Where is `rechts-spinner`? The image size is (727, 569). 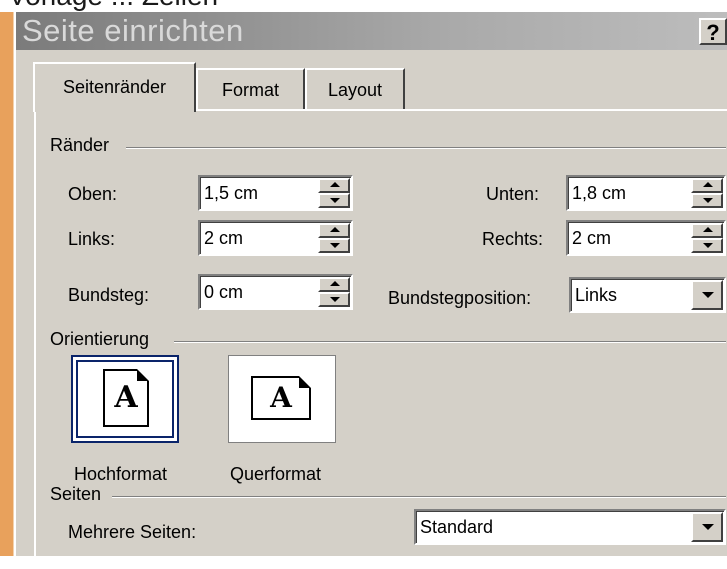 rechts-spinner is located at coordinates (707, 238).